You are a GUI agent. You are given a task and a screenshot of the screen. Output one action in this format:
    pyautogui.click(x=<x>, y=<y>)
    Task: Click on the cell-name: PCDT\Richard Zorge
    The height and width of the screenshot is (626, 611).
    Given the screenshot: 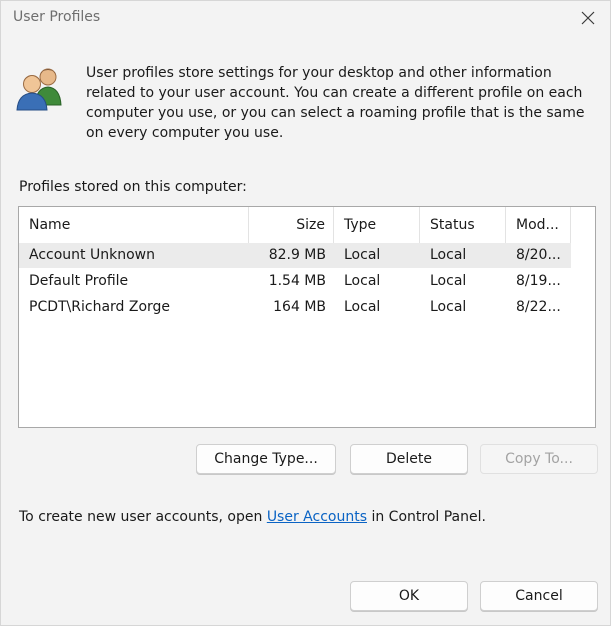 What is the action you would take?
    pyautogui.click(x=100, y=307)
    